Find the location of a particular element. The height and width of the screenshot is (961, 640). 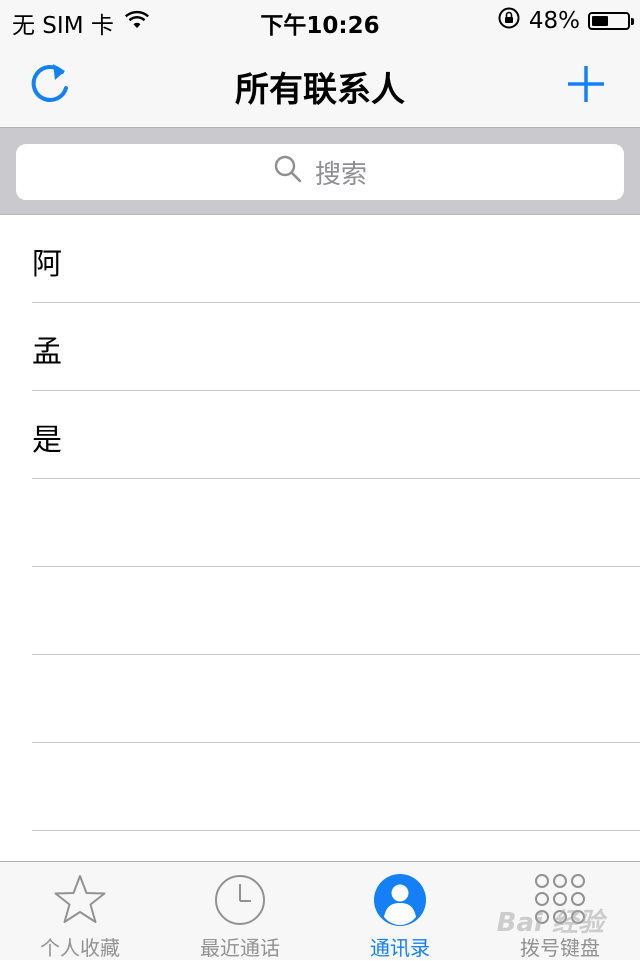

contact-name: 阿 is located at coordinates (47, 264).